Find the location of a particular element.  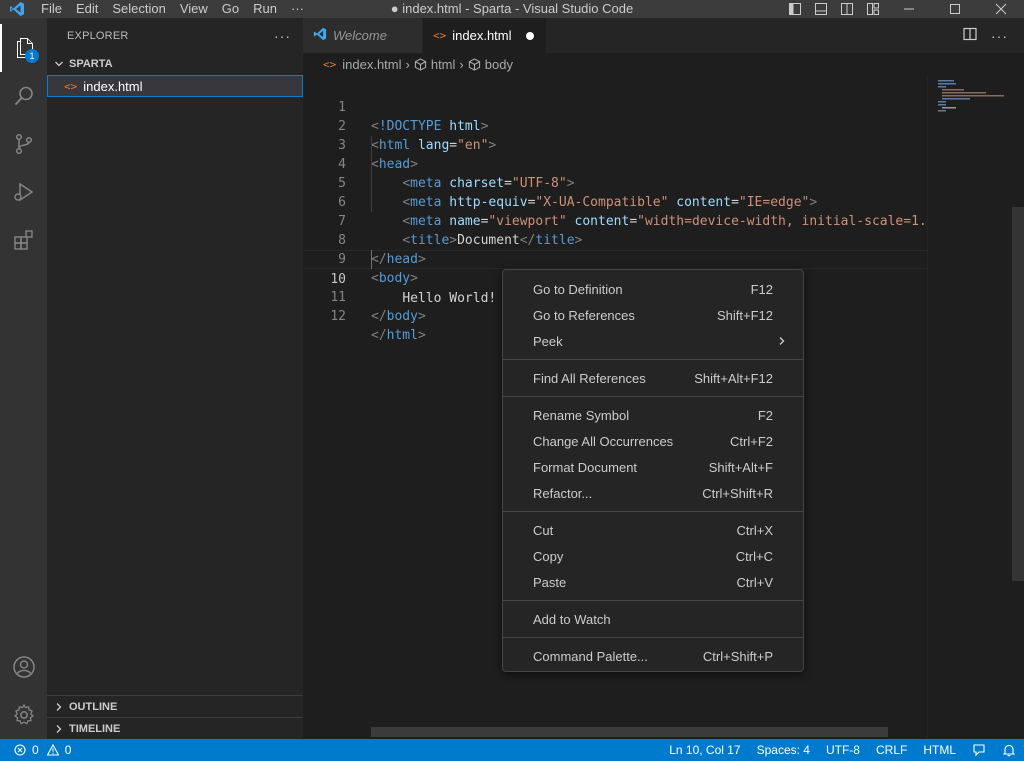

extensions-icon is located at coordinates (23, 240).